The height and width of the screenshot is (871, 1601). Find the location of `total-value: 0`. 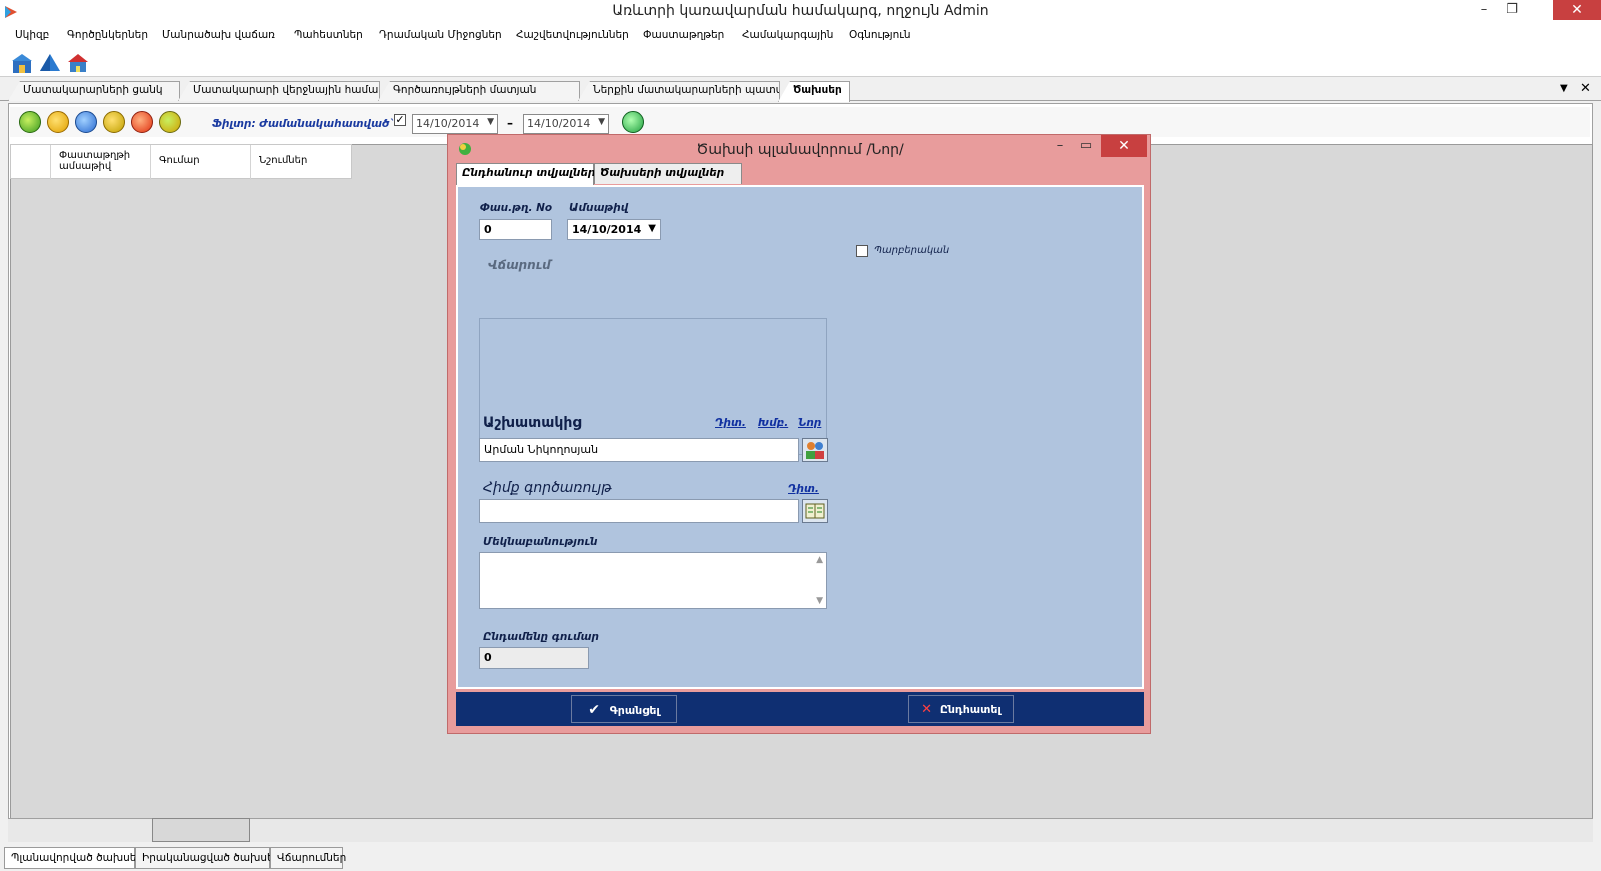

total-value: 0 is located at coordinates (488, 657).